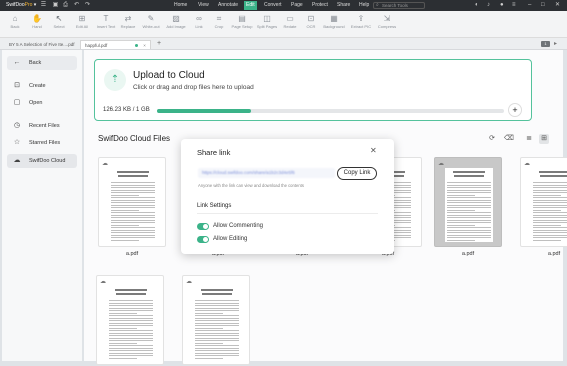 The width and height of the screenshot is (567, 366). Describe the element at coordinates (543, 5) in the screenshot. I see `maximize-icon: □` at that location.